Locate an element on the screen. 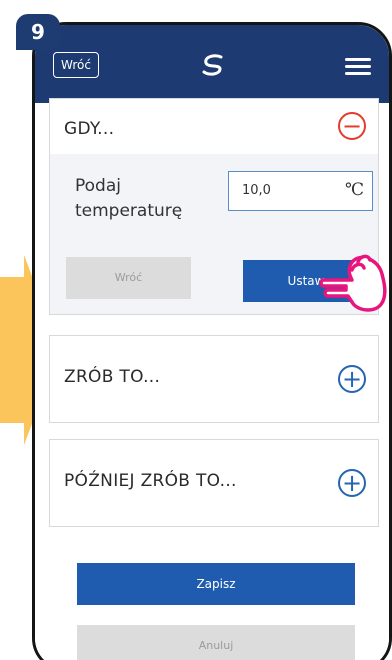 This screenshot has width=392, height=660. app-header: Wróć is located at coordinates (212, 64).